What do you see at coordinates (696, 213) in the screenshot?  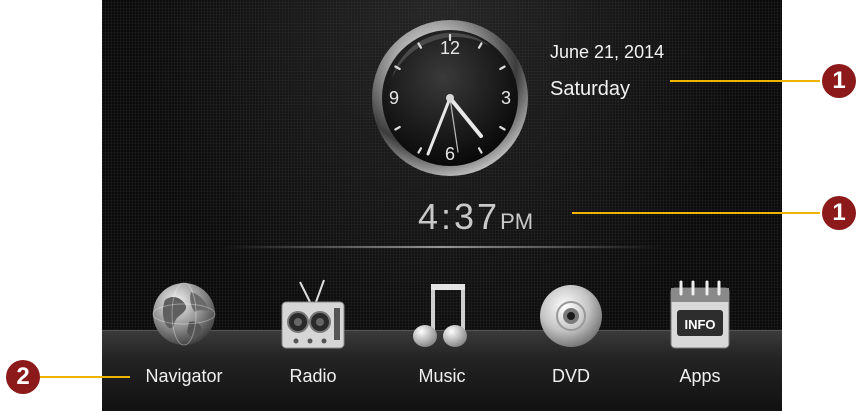 I see `callout-line-time` at bounding box center [696, 213].